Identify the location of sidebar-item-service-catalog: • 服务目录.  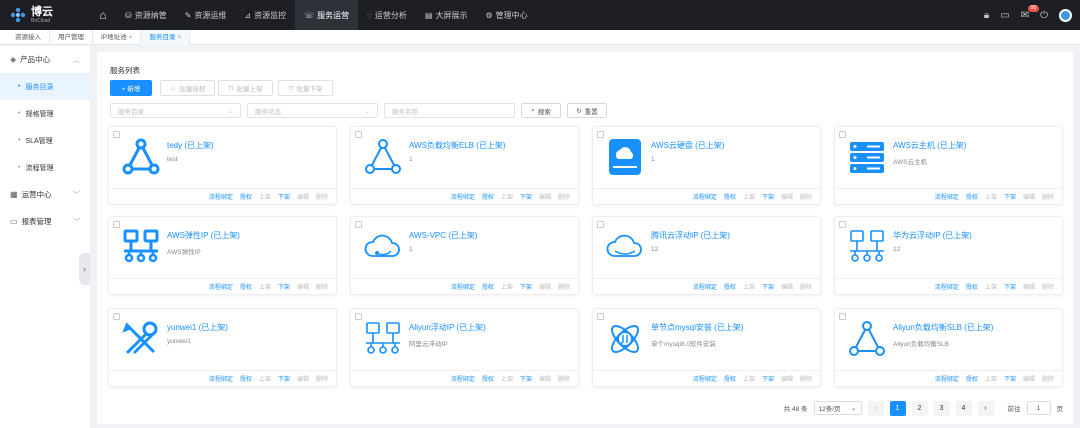
(45, 86).